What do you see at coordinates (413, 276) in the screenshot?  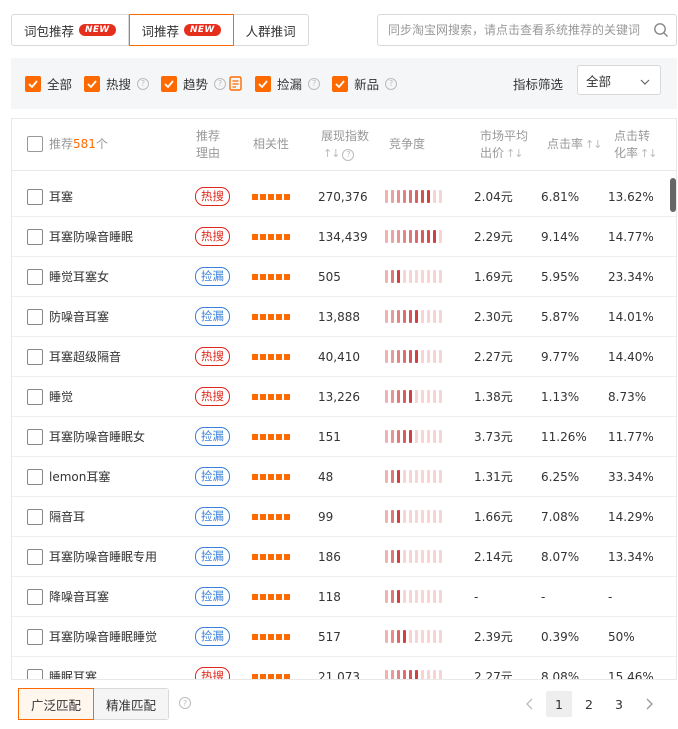 I see `competition-bar` at bounding box center [413, 276].